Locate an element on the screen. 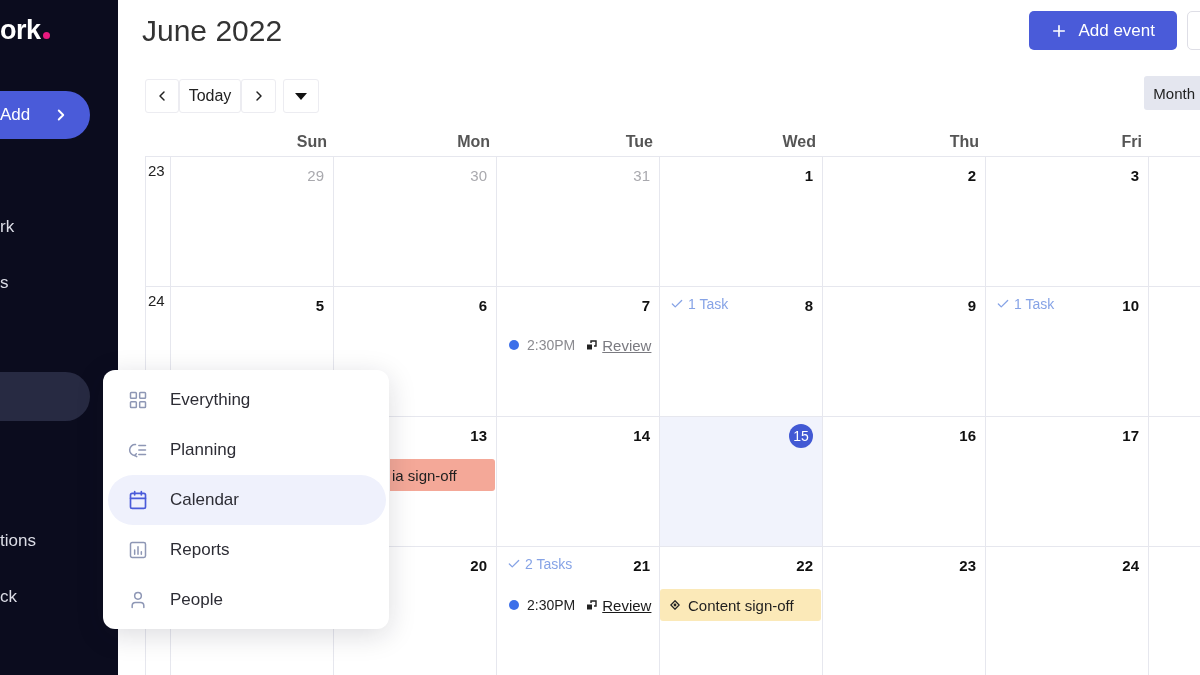 This screenshot has height=675, width=1200. day-number: 16 is located at coordinates (967, 436).